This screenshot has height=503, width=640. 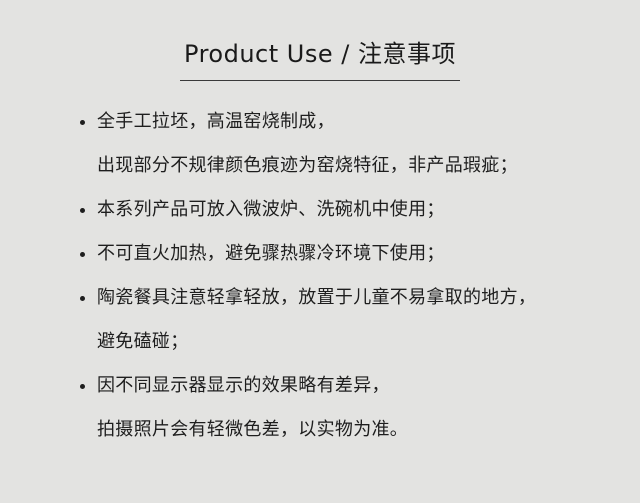 I want to click on note-line: 出现部分不规律颜色痕迹为窑烧特征，非产品瑕疵；, so click(x=320, y=173).